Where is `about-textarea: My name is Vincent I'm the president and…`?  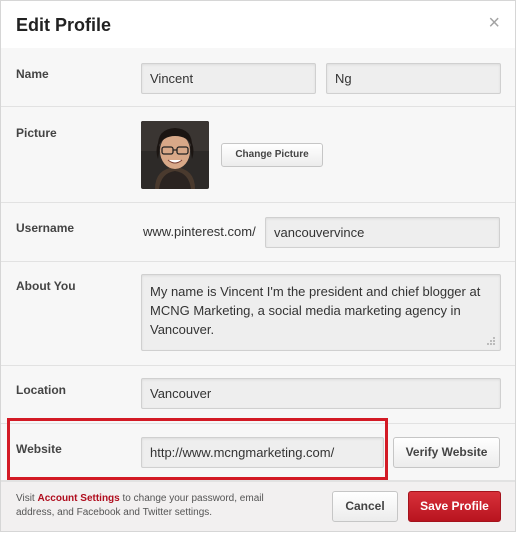 about-textarea: My name is Vincent I'm the president and… is located at coordinates (321, 312).